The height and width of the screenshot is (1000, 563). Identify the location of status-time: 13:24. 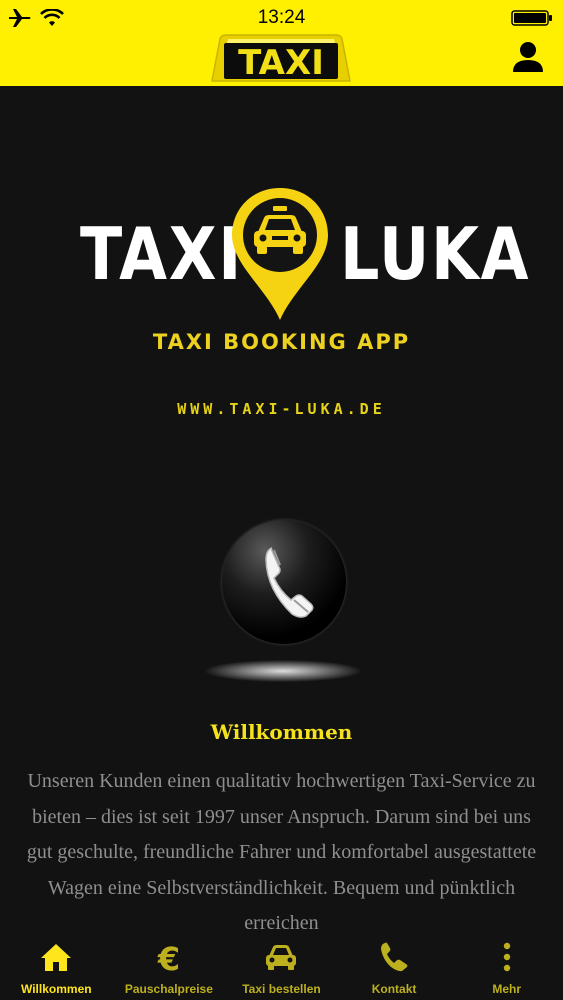
(281, 17).